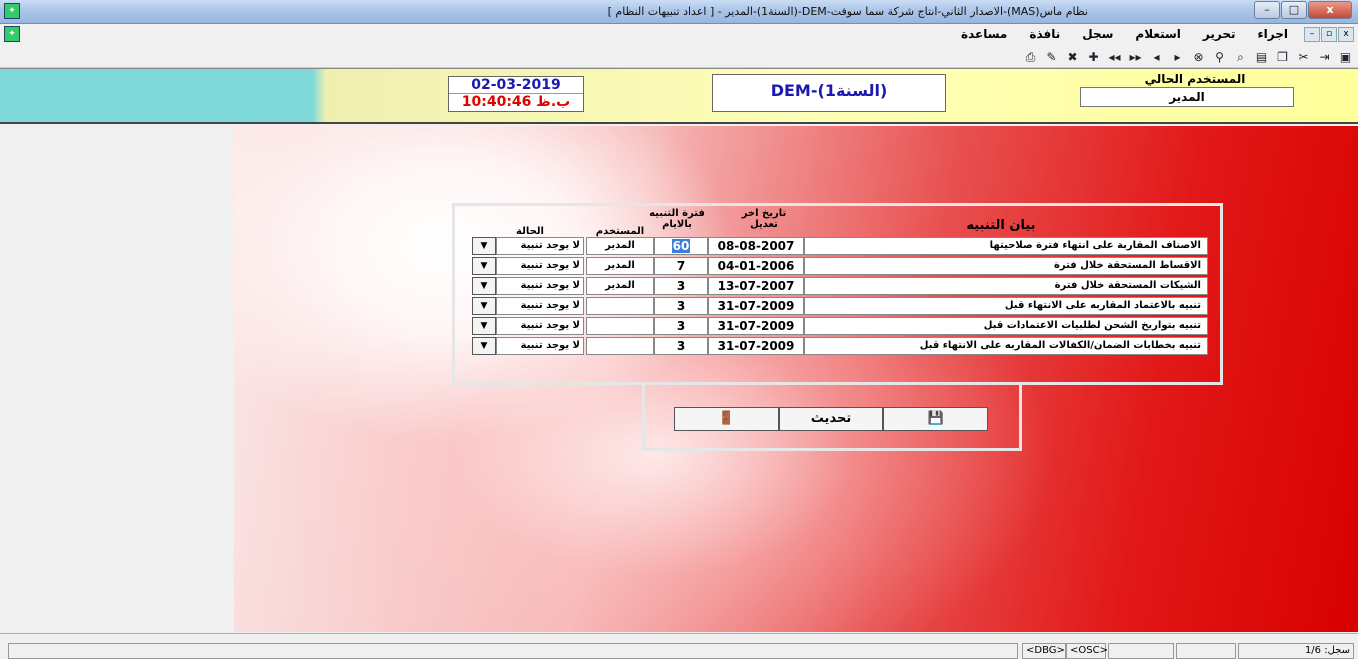  Describe the element at coordinates (1097, 34) in the screenshot. I see `menu-record: سجل` at that location.